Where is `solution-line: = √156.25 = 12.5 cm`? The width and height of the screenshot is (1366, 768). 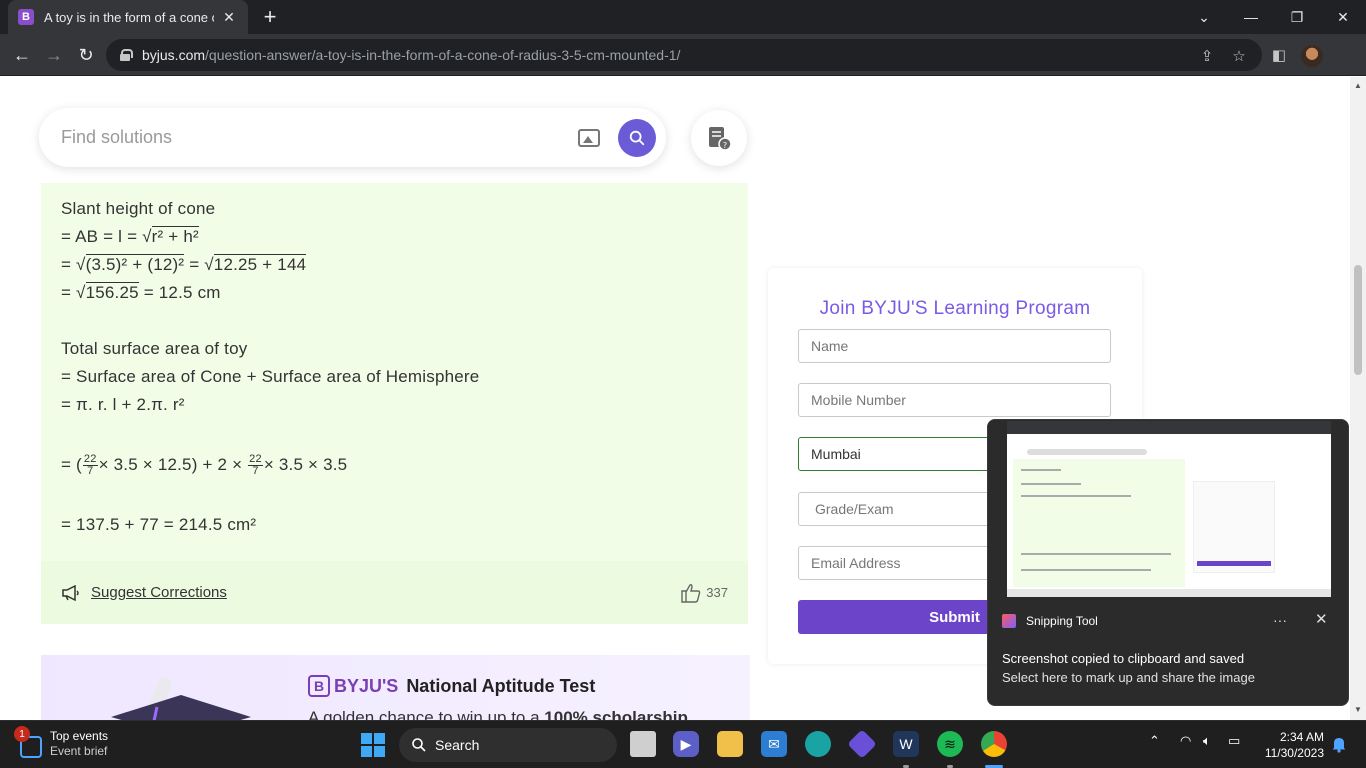
solution-line: = √156.25 = 12.5 cm is located at coordinates (141, 292).